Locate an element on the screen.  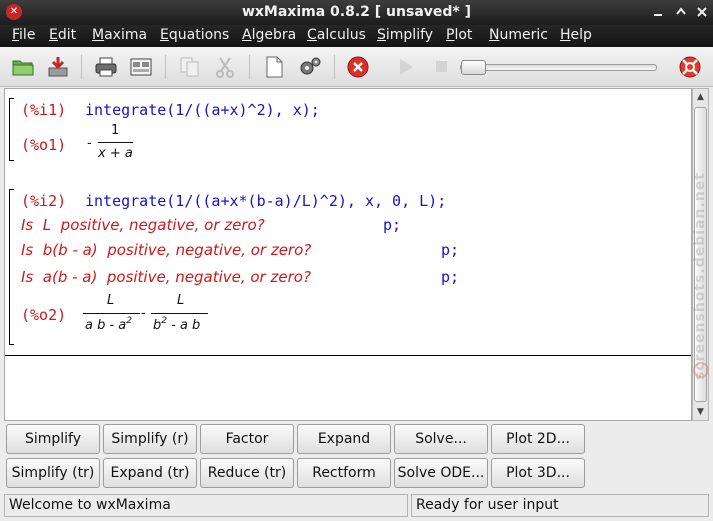
expand-tr-button: Expand (tr) is located at coordinates (150, 473).